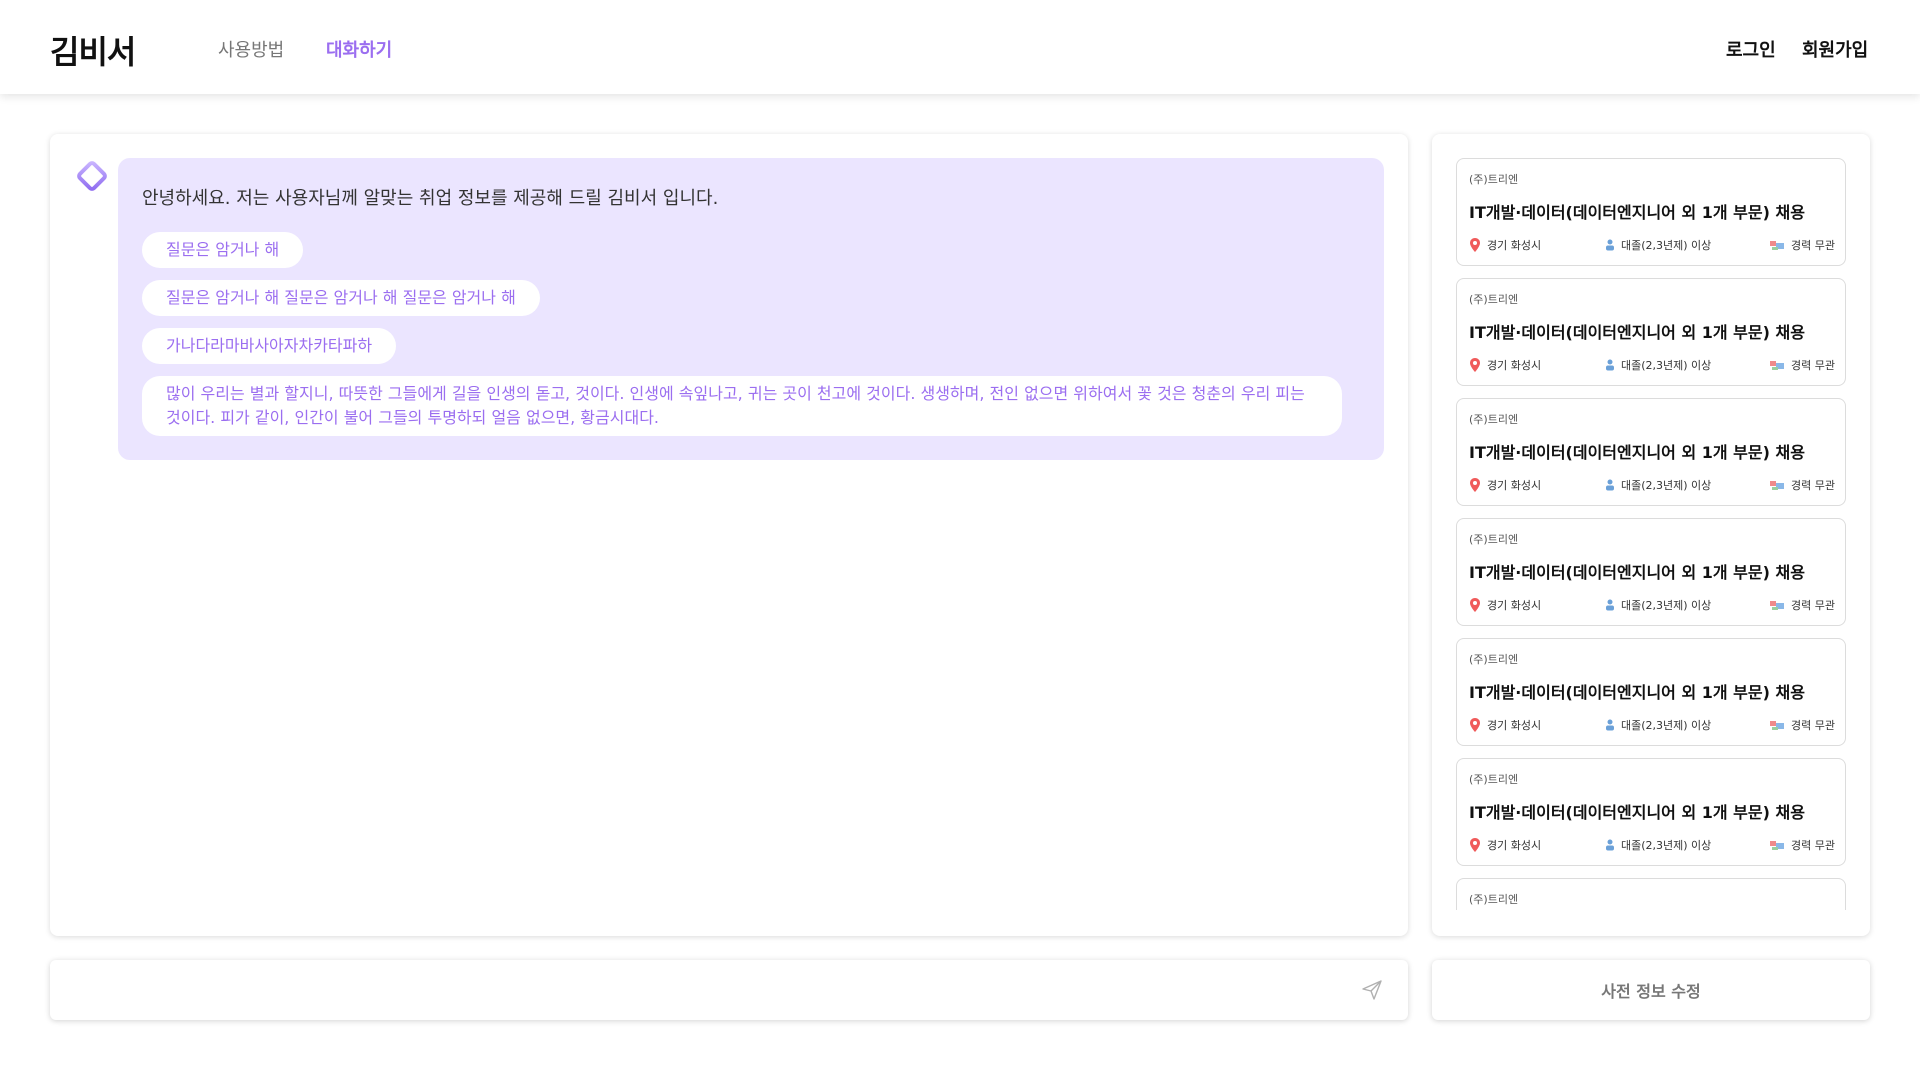 The image size is (1920, 1080). Describe the element at coordinates (93, 50) in the screenshot. I see `logo: 김비서` at that location.